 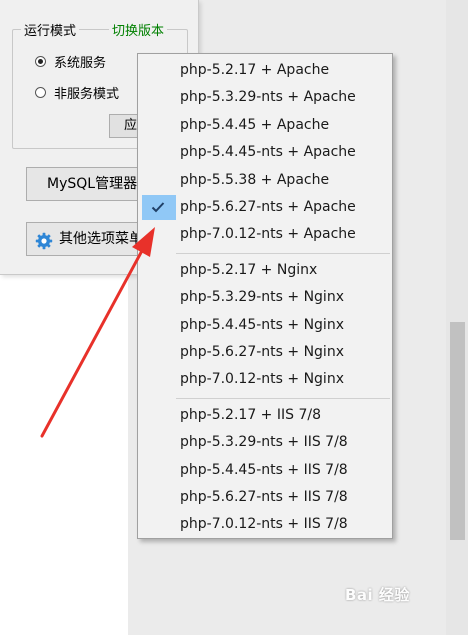 I want to click on menu-item-php-version: php-5.6.27-nts + IIS 7/8, so click(x=265, y=497).